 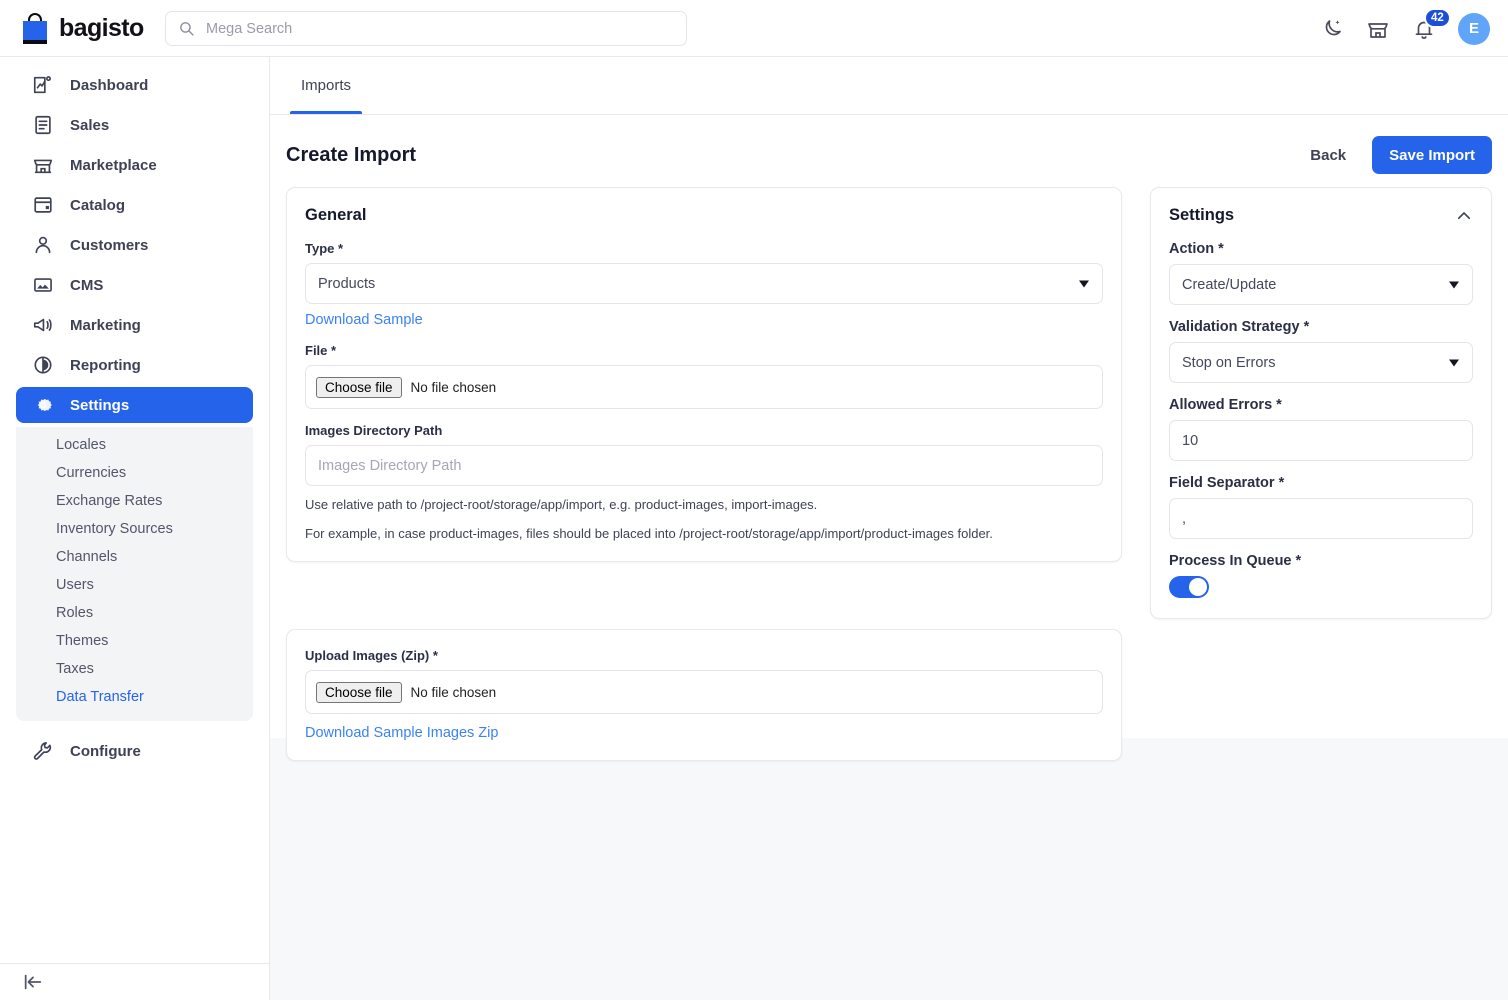 I want to click on notification-bell: 42, so click(x=1431, y=24).